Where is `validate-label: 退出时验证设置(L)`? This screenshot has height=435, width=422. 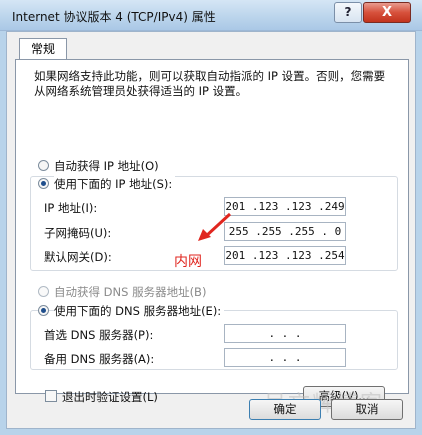 validate-label: 退出时验证设置(L) is located at coordinates (110, 397).